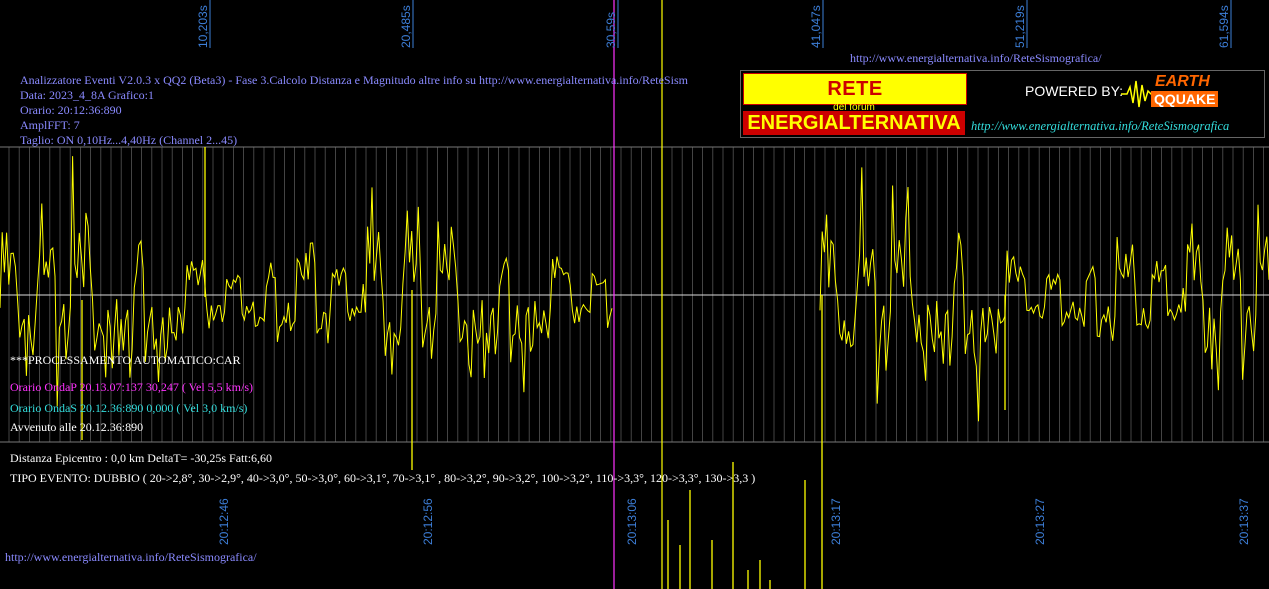  What do you see at coordinates (77, 427) in the screenshot?
I see `avvenuto-label: Avvenuto alle 20.12.36:890` at bounding box center [77, 427].